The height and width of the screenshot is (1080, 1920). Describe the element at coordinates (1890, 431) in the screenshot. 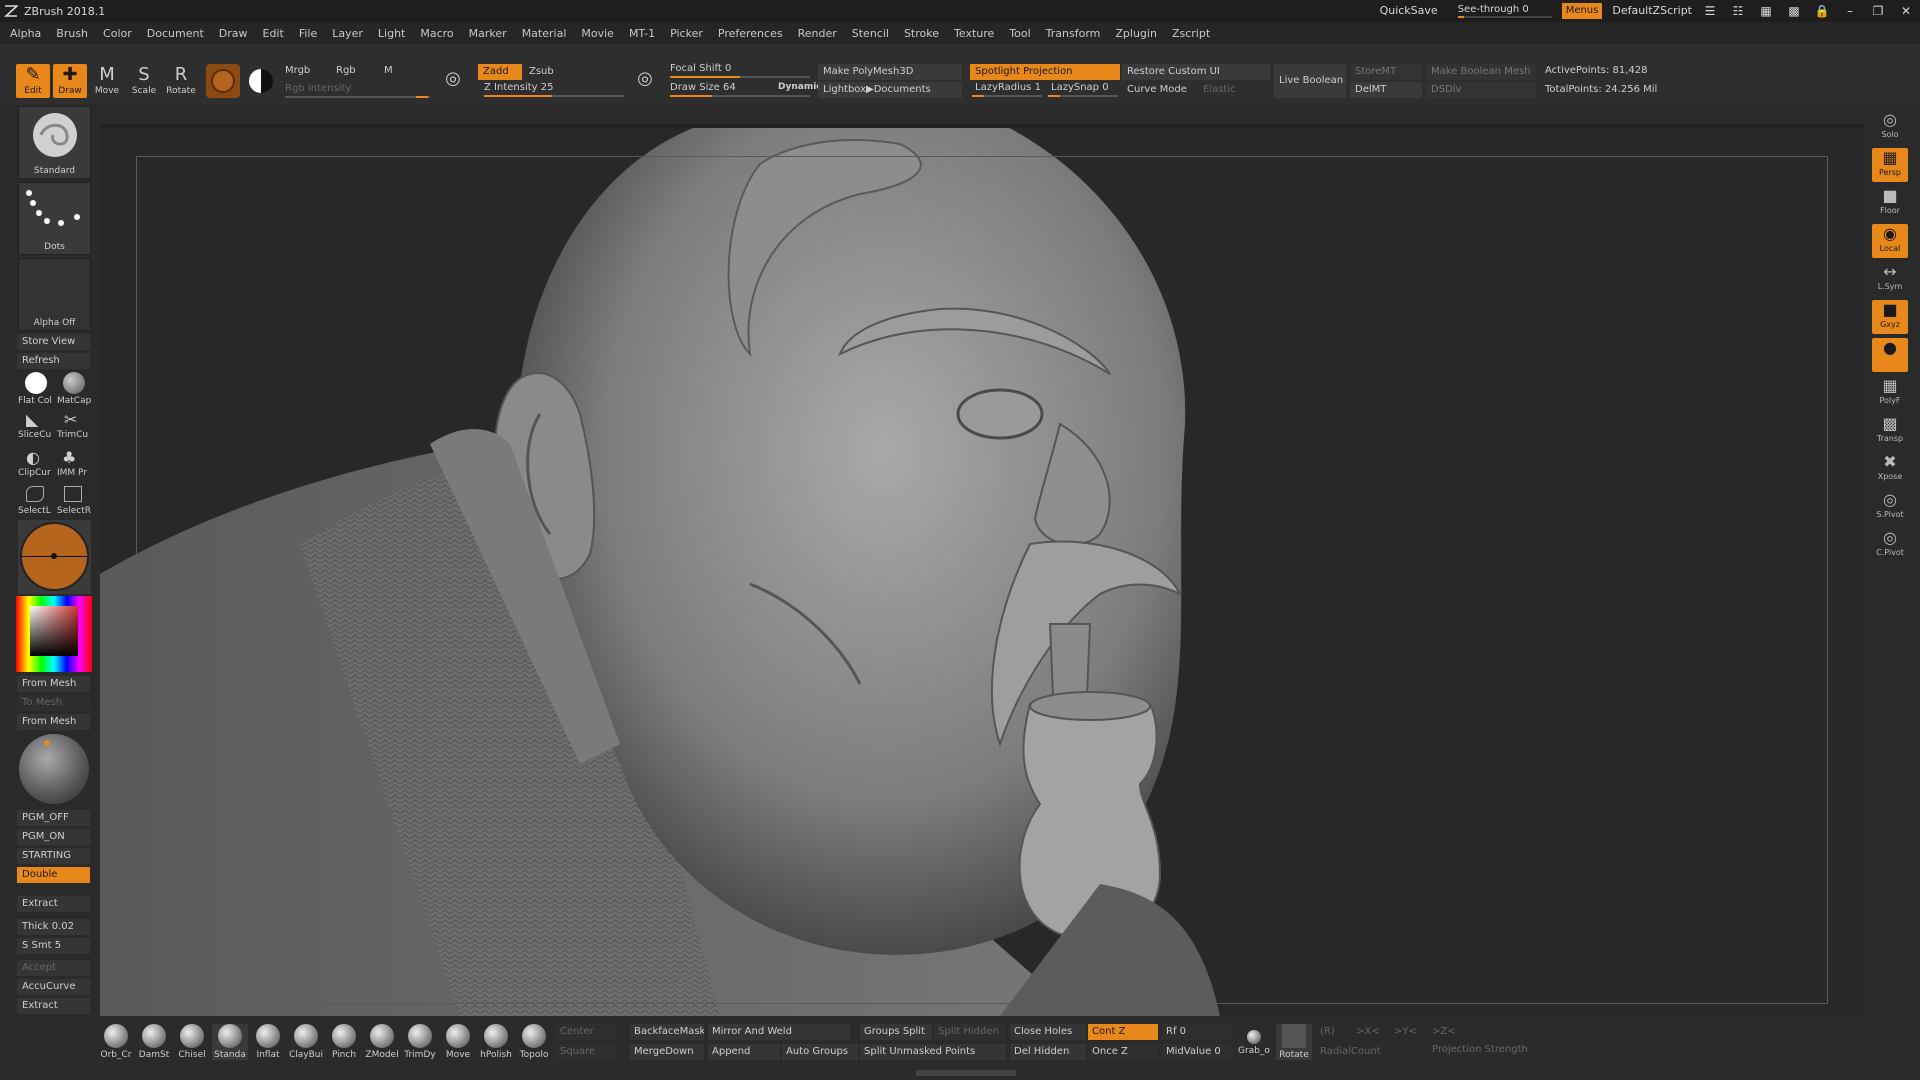

I see `rightshelf-transp-button: ▩ Transp` at that location.